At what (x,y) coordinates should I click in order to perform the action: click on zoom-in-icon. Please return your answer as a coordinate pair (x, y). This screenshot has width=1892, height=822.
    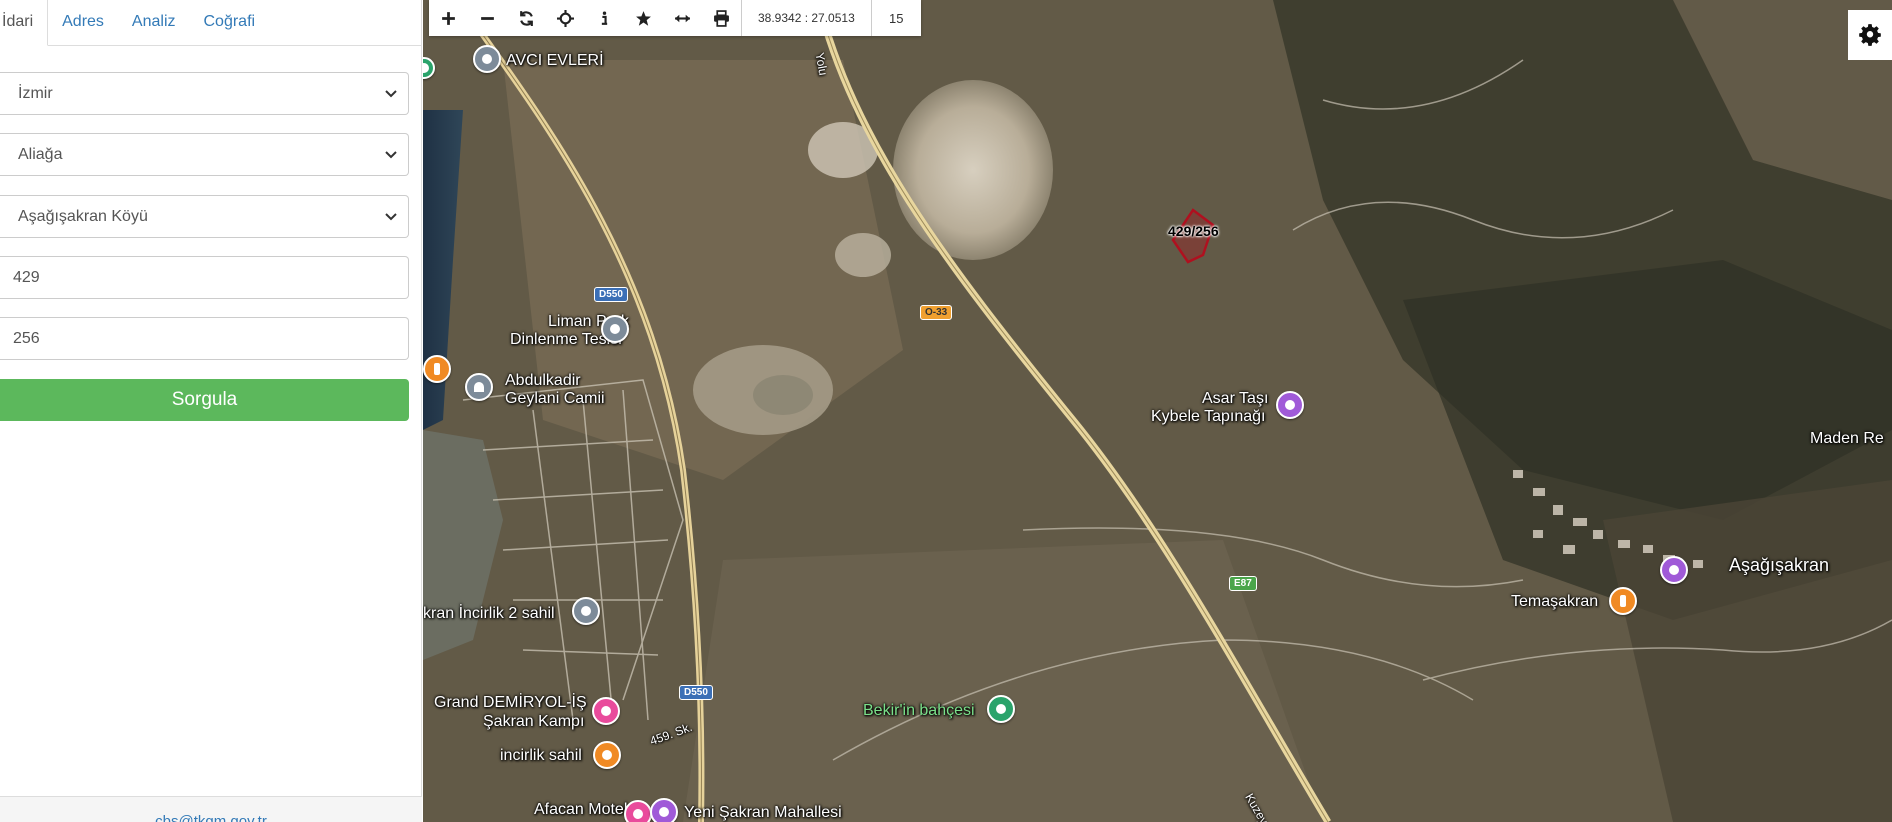
    Looking at the image, I should click on (448, 18).